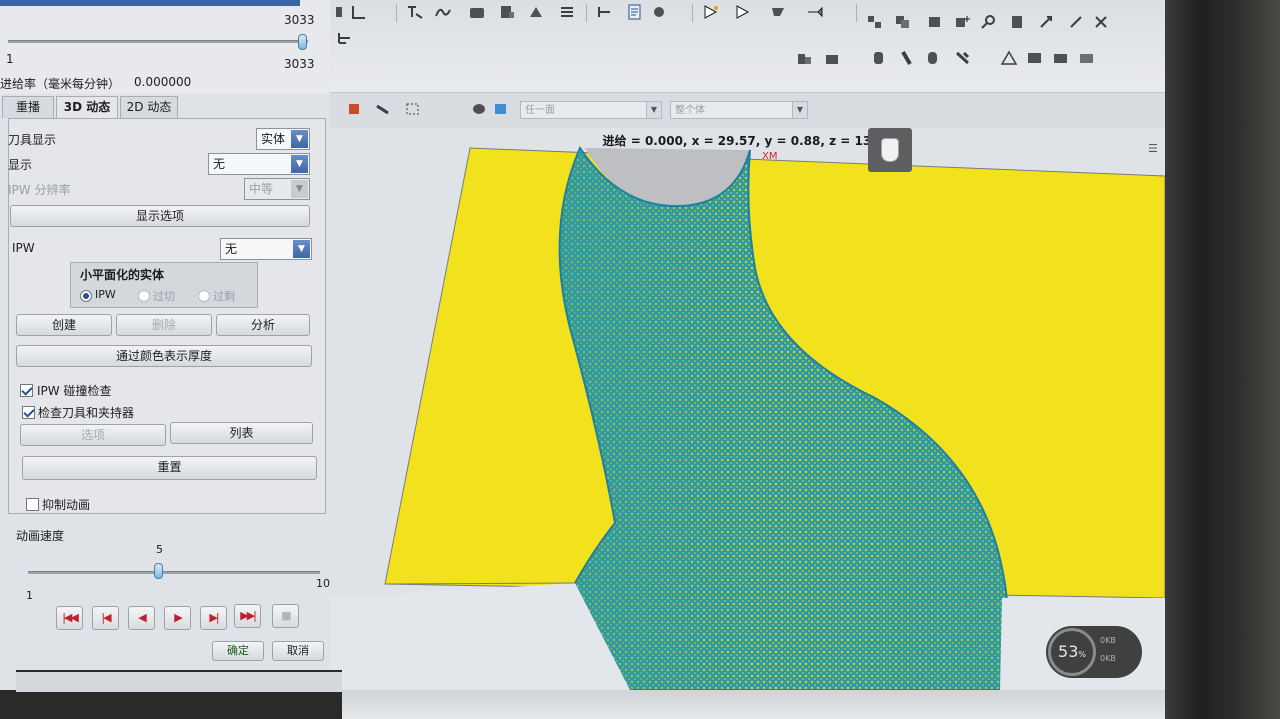  Describe the element at coordinates (479, 109) in the screenshot. I see `sphere-icon` at that location.